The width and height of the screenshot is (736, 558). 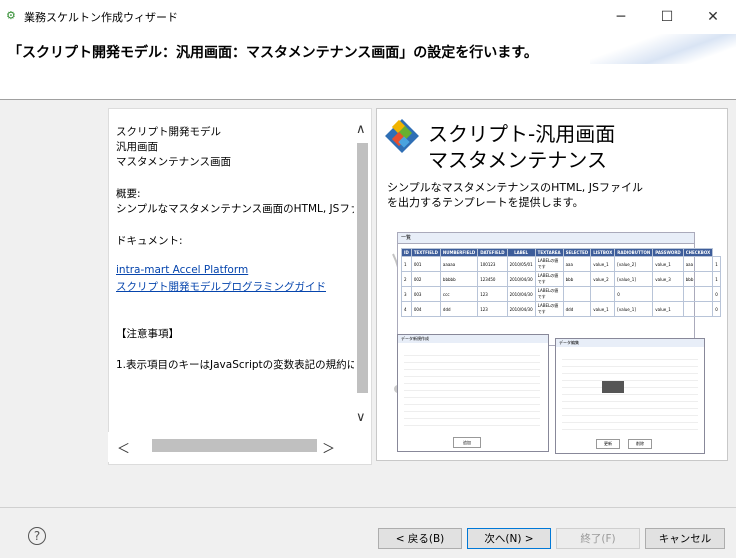 I want to click on preview-table-cell: 4, so click(x=406, y=309).